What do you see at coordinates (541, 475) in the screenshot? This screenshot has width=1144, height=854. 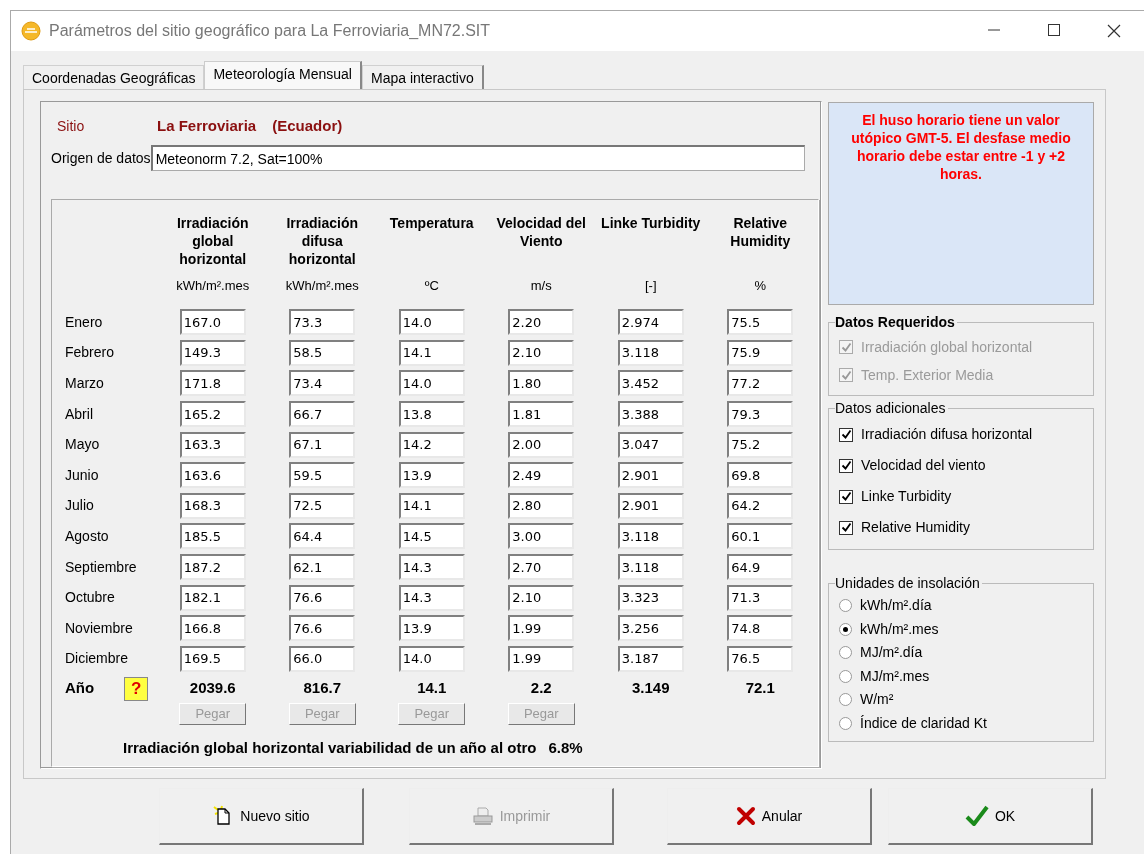 I see `value-field: 2.49` at bounding box center [541, 475].